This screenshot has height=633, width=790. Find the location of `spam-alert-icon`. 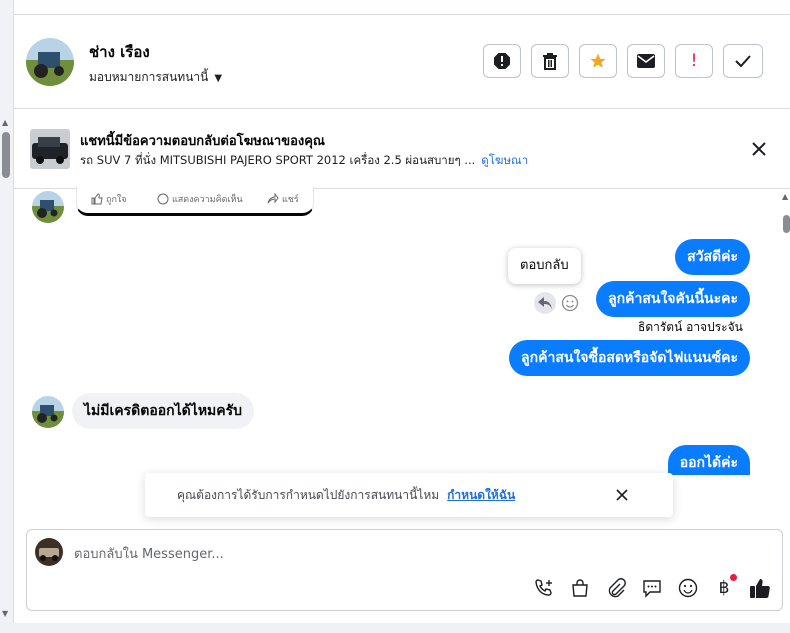

spam-alert-icon is located at coordinates (502, 61).